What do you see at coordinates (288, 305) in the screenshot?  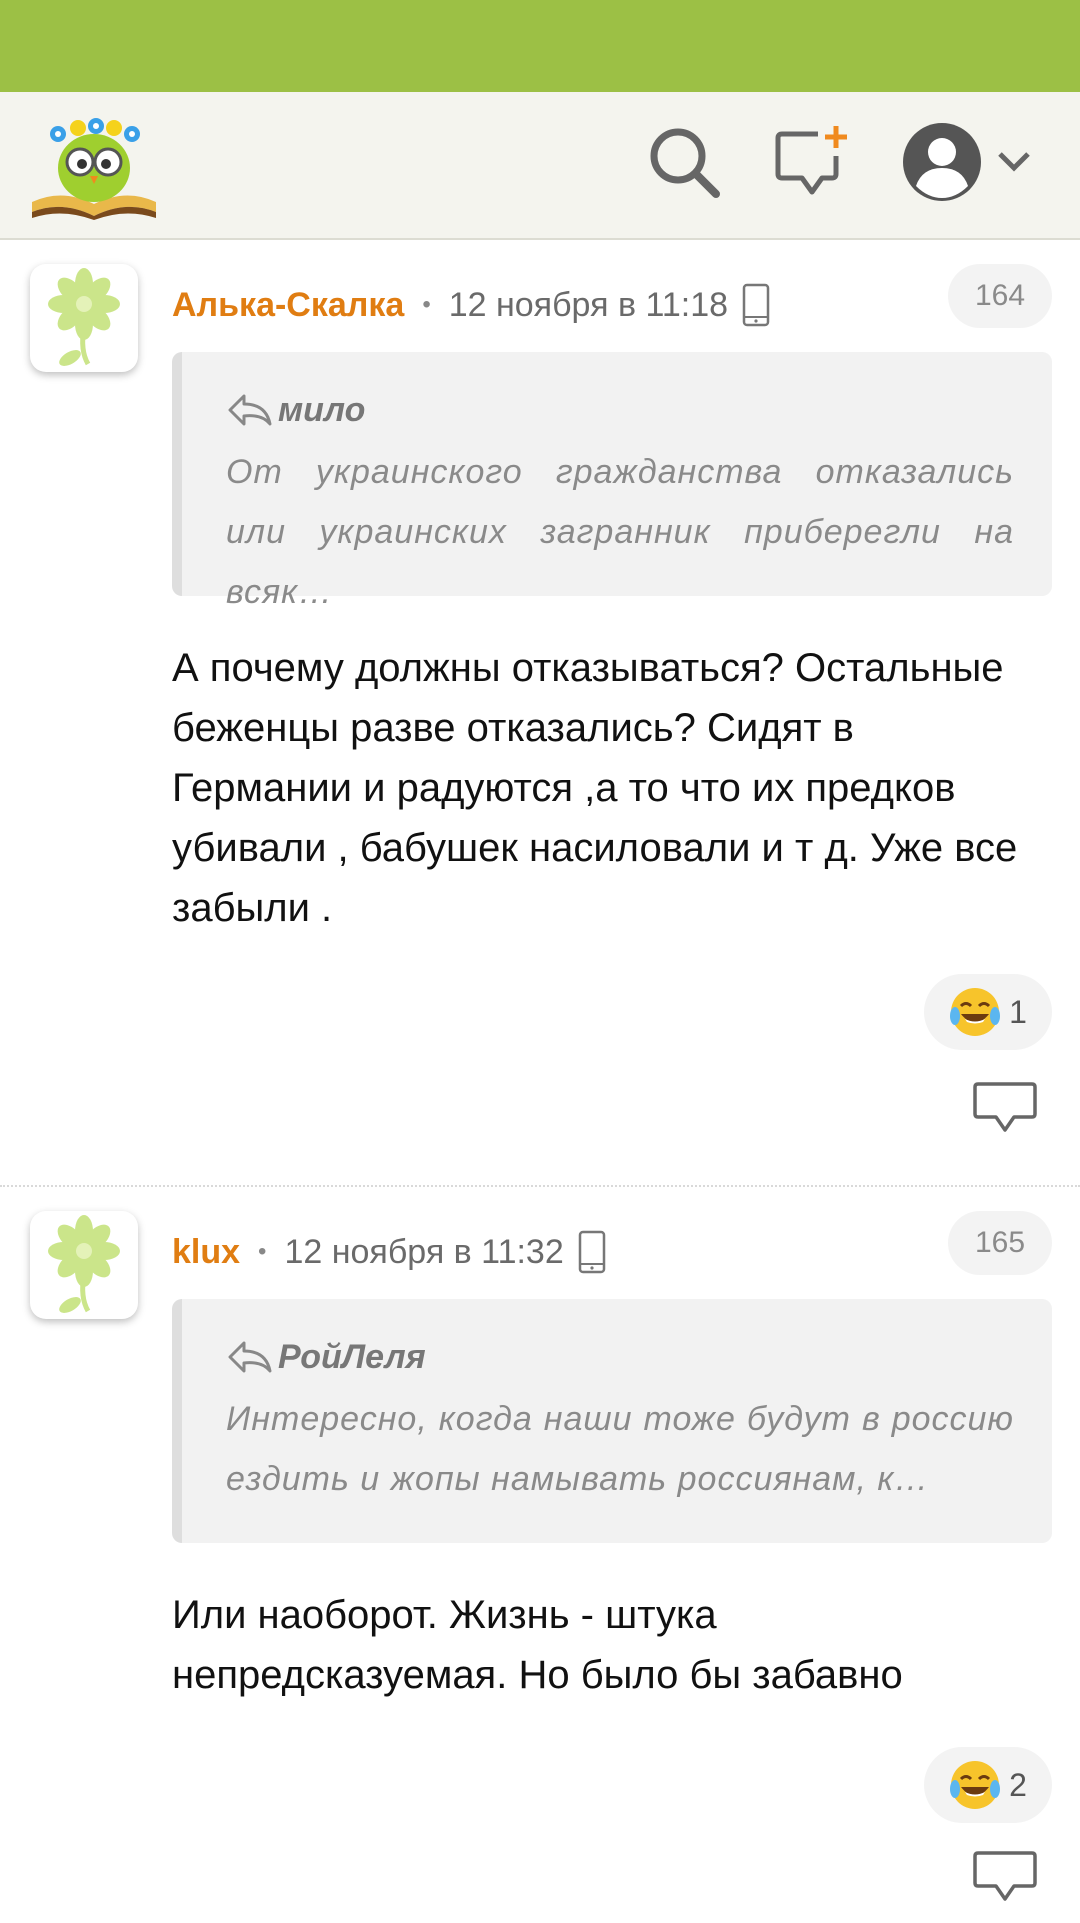 I see `comment-author: Алька-Скалка` at bounding box center [288, 305].